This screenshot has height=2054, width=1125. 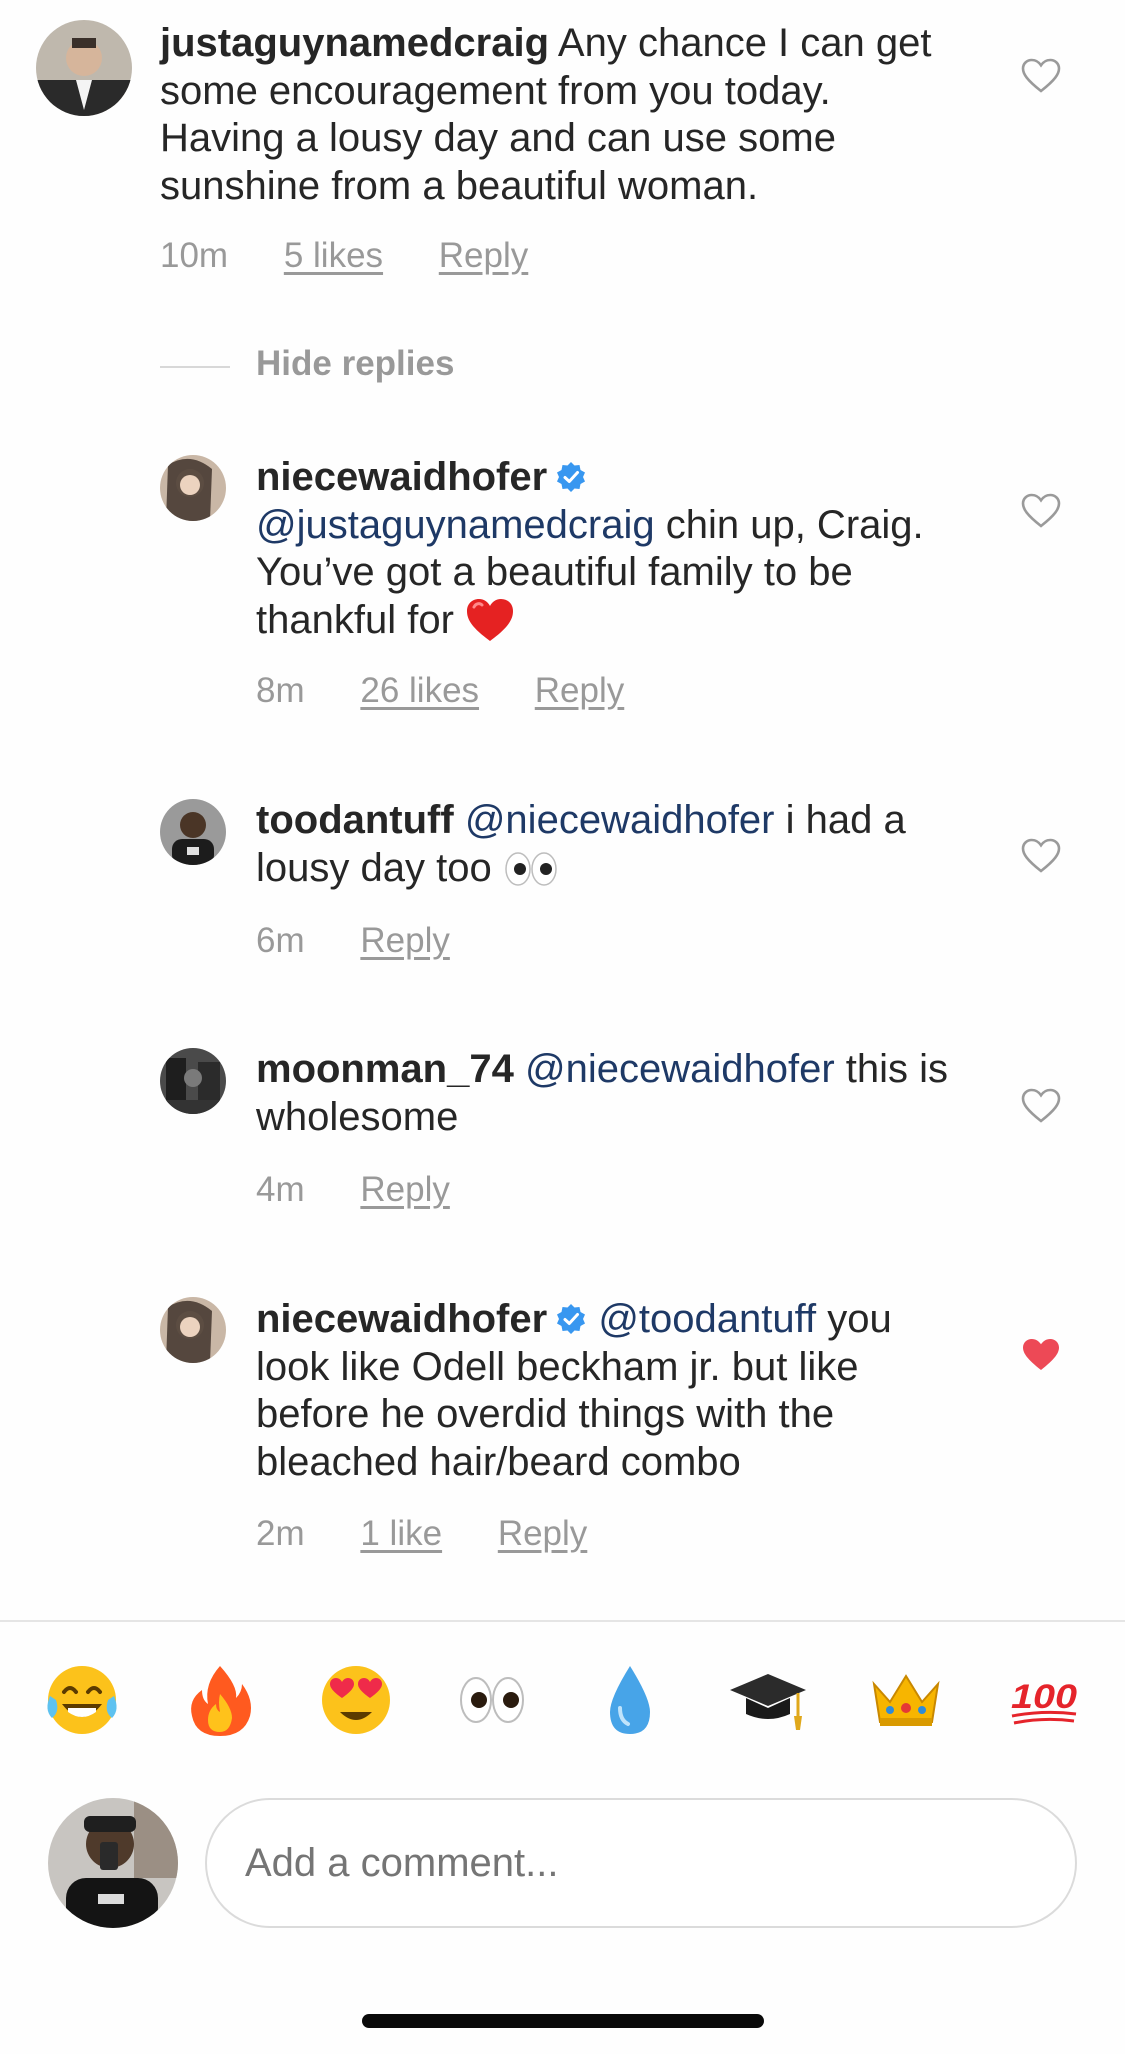 I want to click on heart-filled-icon, so click(x=1041, y=1355).